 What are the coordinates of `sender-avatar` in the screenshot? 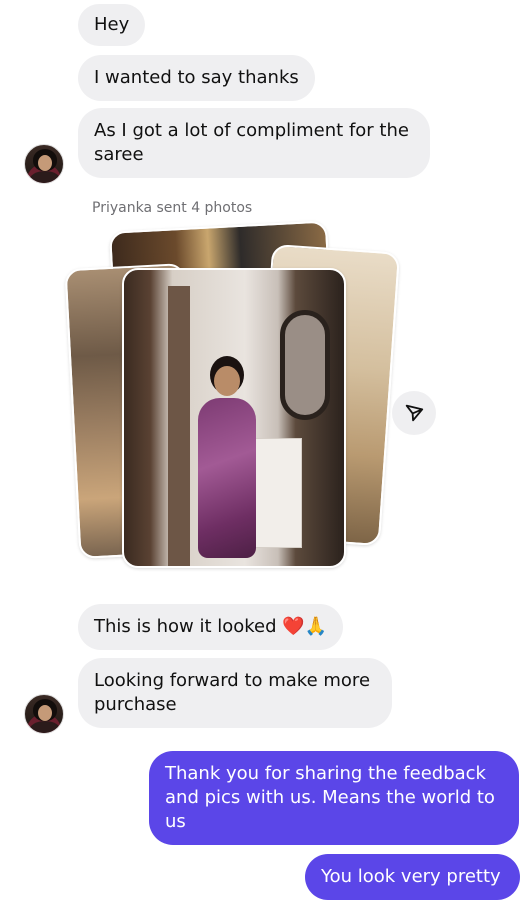 It's located at (44, 164).